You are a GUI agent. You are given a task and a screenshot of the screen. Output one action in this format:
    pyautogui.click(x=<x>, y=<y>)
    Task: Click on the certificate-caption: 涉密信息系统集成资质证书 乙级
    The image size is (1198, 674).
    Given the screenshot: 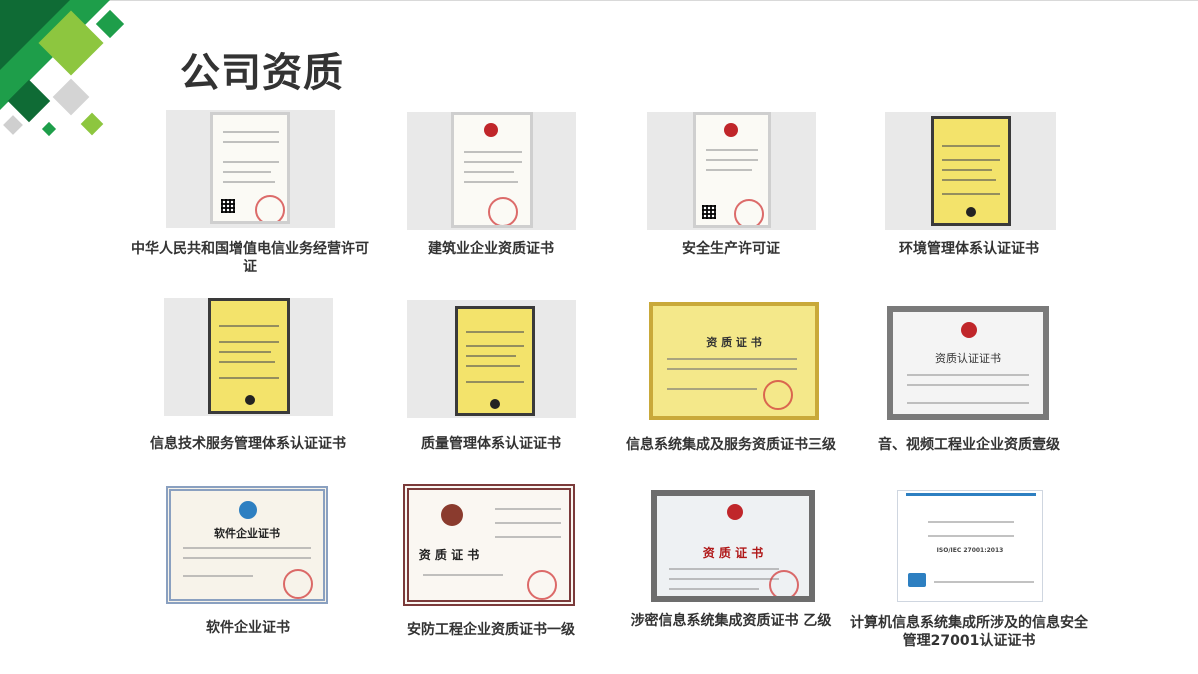 What is the action you would take?
    pyautogui.click(x=731, y=621)
    